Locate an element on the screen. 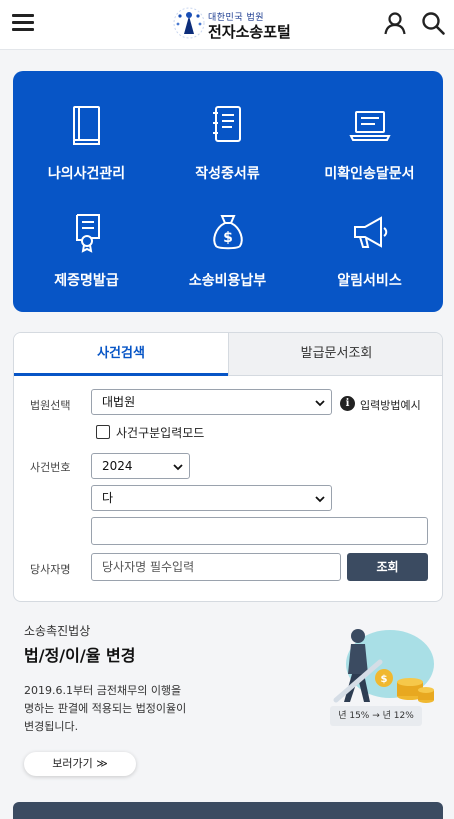 This screenshot has height=819, width=454. input-example-link: 입력방법예시 is located at coordinates (390, 405).